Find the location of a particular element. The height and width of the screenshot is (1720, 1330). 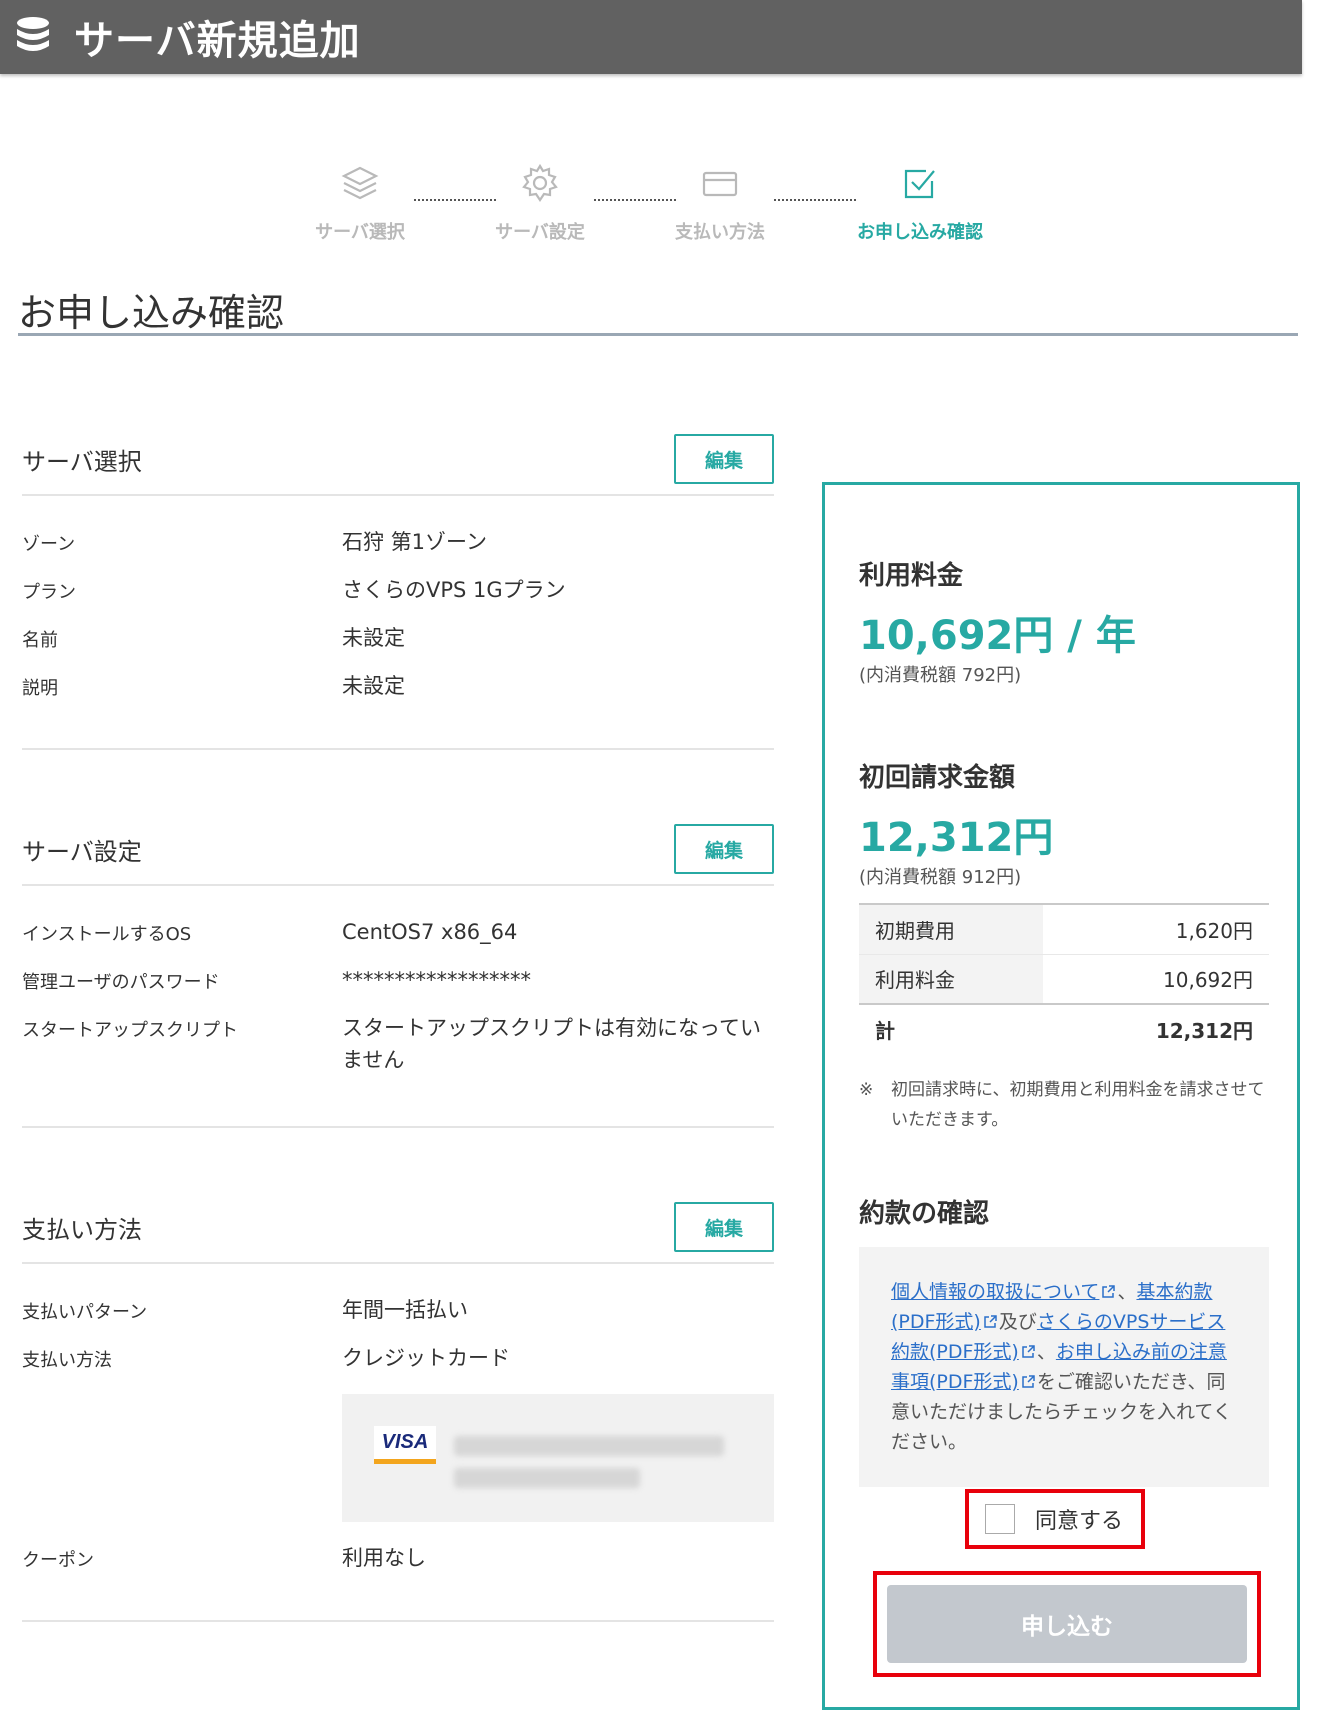

detail-row: ゾーン 石狩 第1ゾーン is located at coordinates (398, 550).